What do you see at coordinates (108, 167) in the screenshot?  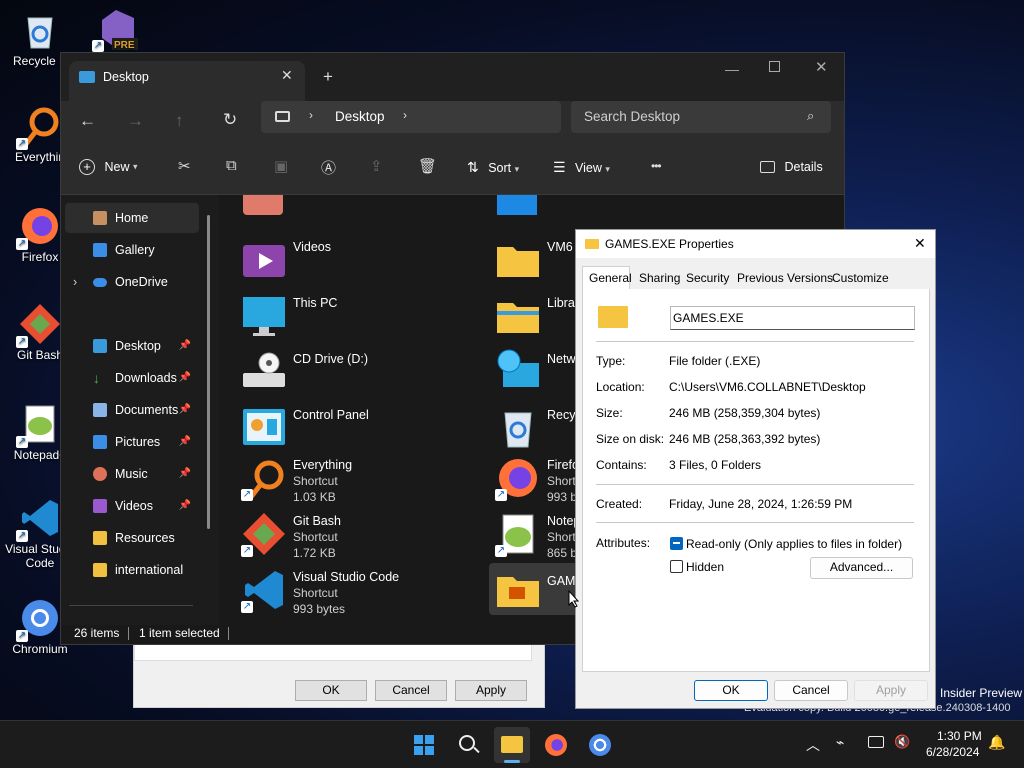 I see `new-button: + New ▾` at bounding box center [108, 167].